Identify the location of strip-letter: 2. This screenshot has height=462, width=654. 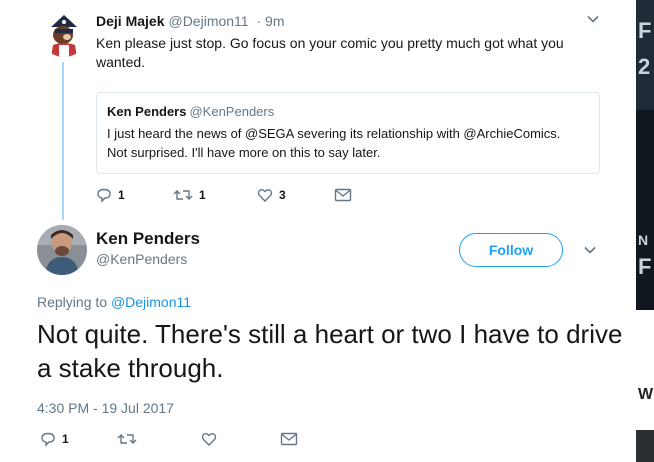
(644, 66).